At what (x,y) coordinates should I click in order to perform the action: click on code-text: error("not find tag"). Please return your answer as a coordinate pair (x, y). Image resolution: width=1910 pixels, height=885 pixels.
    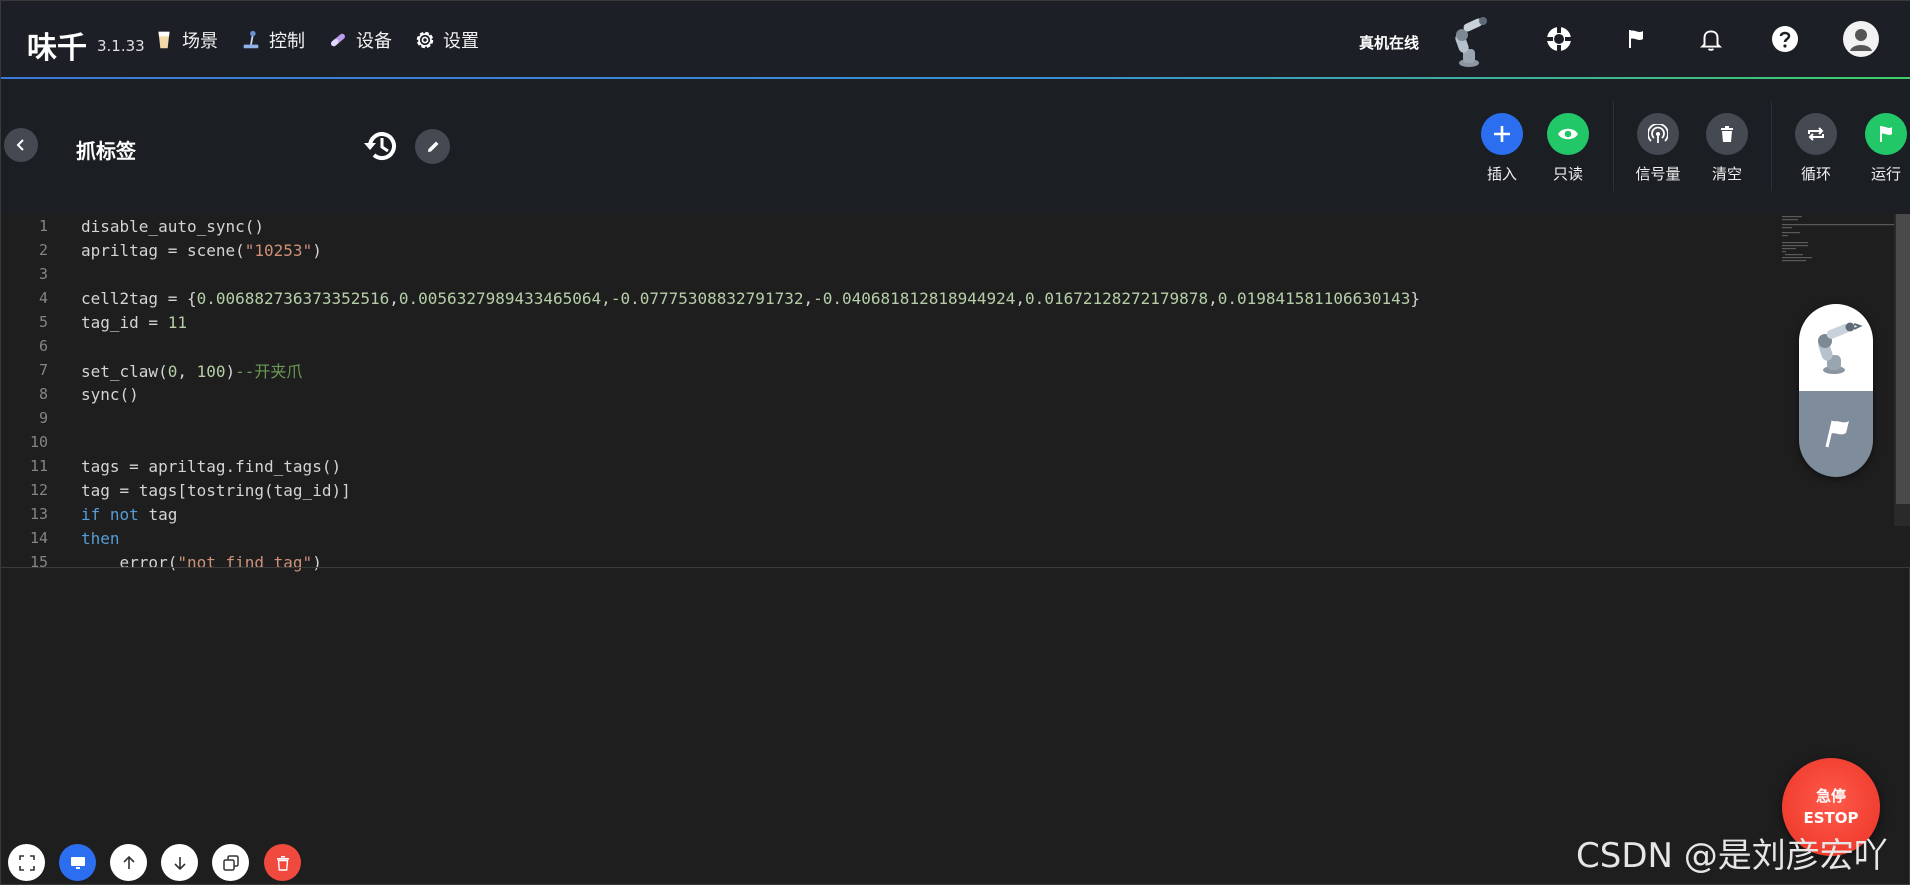
    Looking at the image, I should click on (201, 562).